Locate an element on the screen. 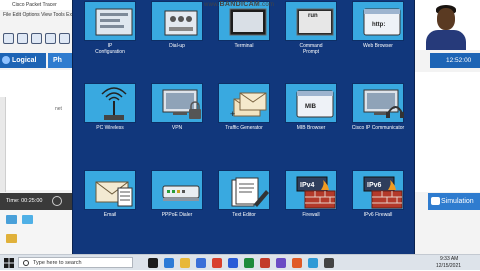 This screenshot has height=271, width=480. text-editor-icon is located at coordinates (244, 190).